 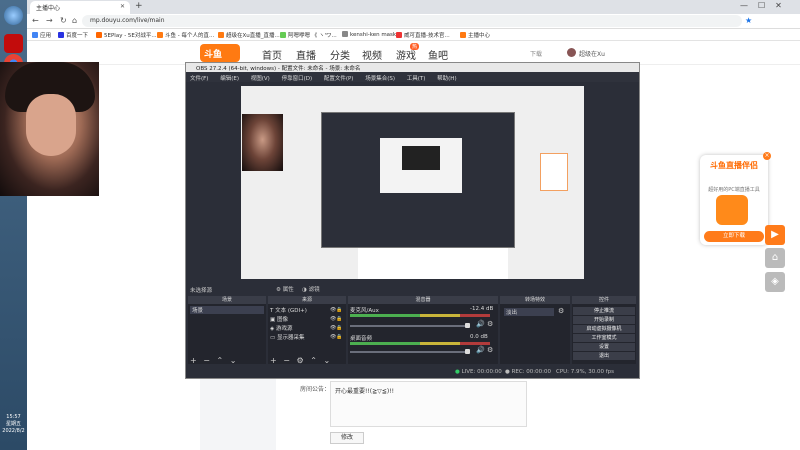 What do you see at coordinates (301, 360) in the screenshot?
I see `source-dock-buttons: + − ⚙ ⌃ ⌄` at bounding box center [301, 360].